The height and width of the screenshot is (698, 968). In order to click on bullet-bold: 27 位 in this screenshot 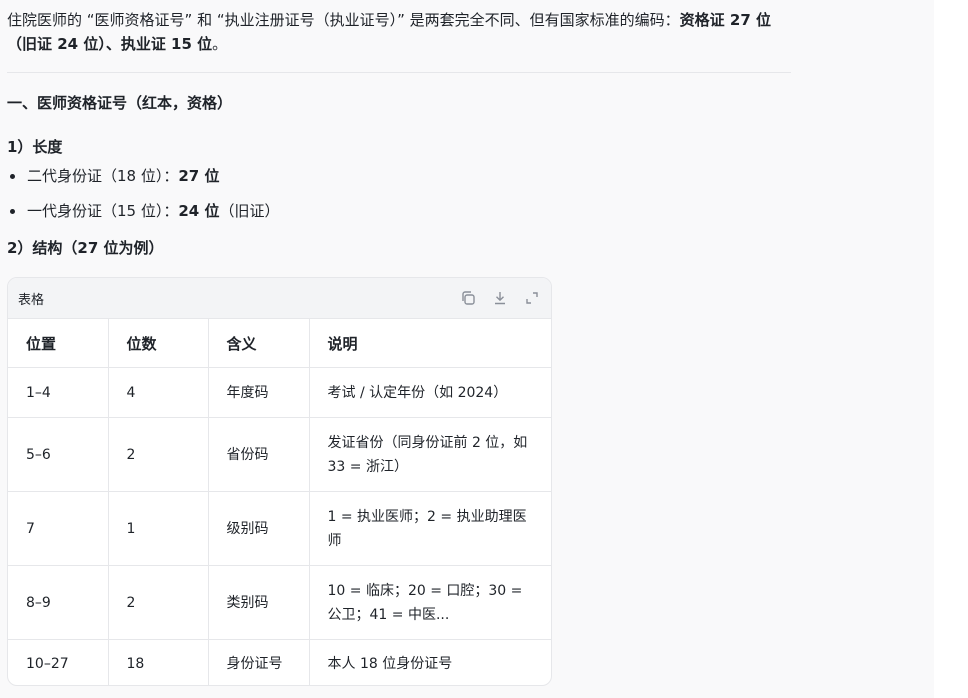, I will do `click(199, 176)`.